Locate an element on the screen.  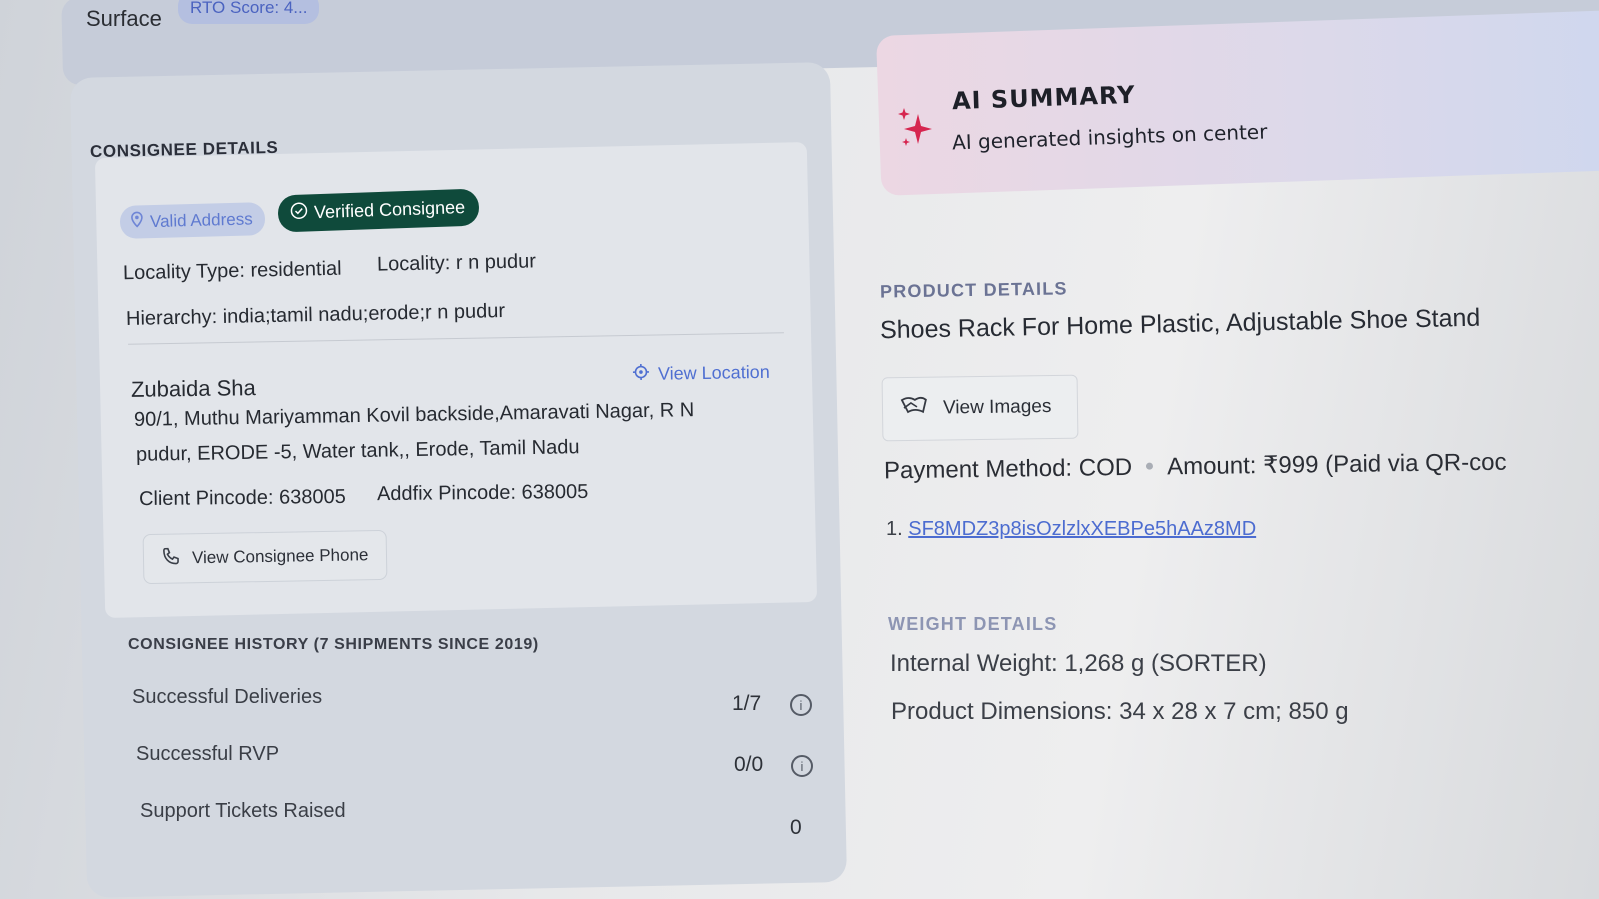
awb-list-item: 1. SF8MDZ3p8isOzlzlxXEBPe5hAAz8MD is located at coordinates (1071, 529).